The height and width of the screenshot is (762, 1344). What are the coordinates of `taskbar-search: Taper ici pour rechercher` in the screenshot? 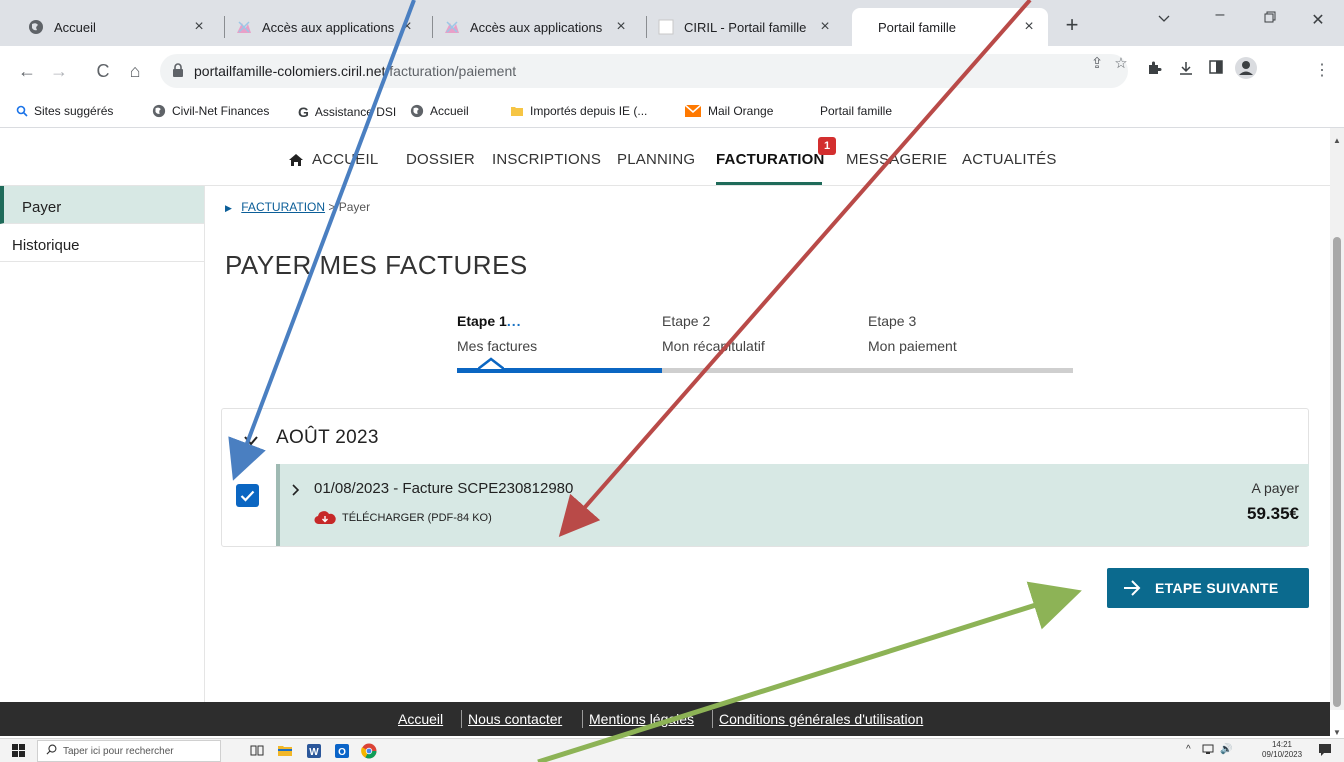 It's located at (129, 751).